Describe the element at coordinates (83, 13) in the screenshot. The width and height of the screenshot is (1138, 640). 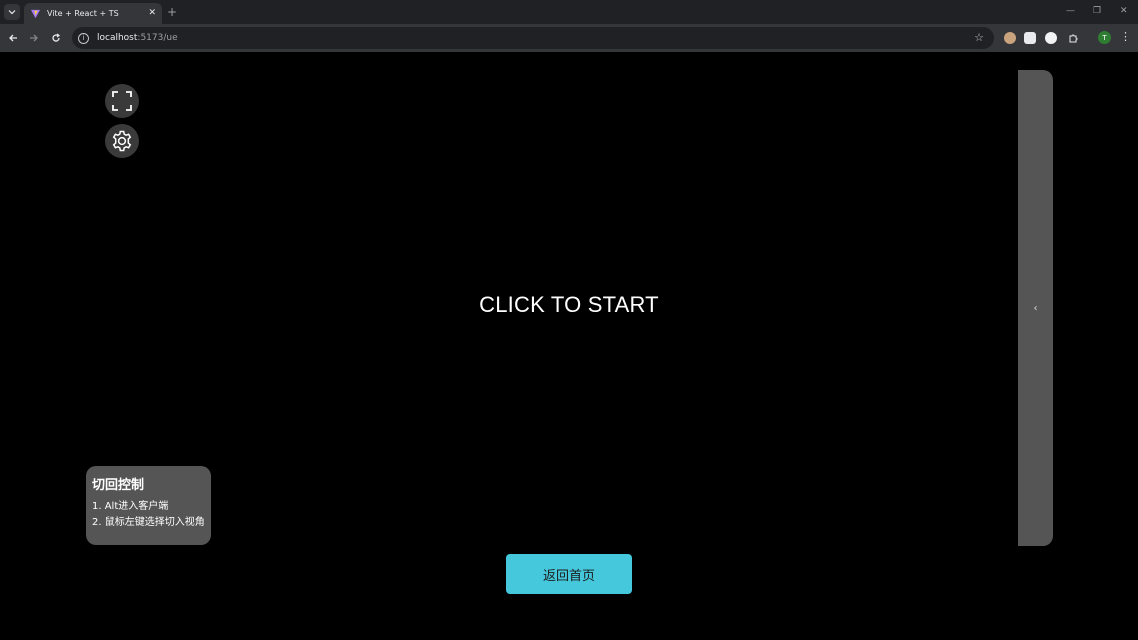
I see `tab-title: Vite + React + TS` at that location.